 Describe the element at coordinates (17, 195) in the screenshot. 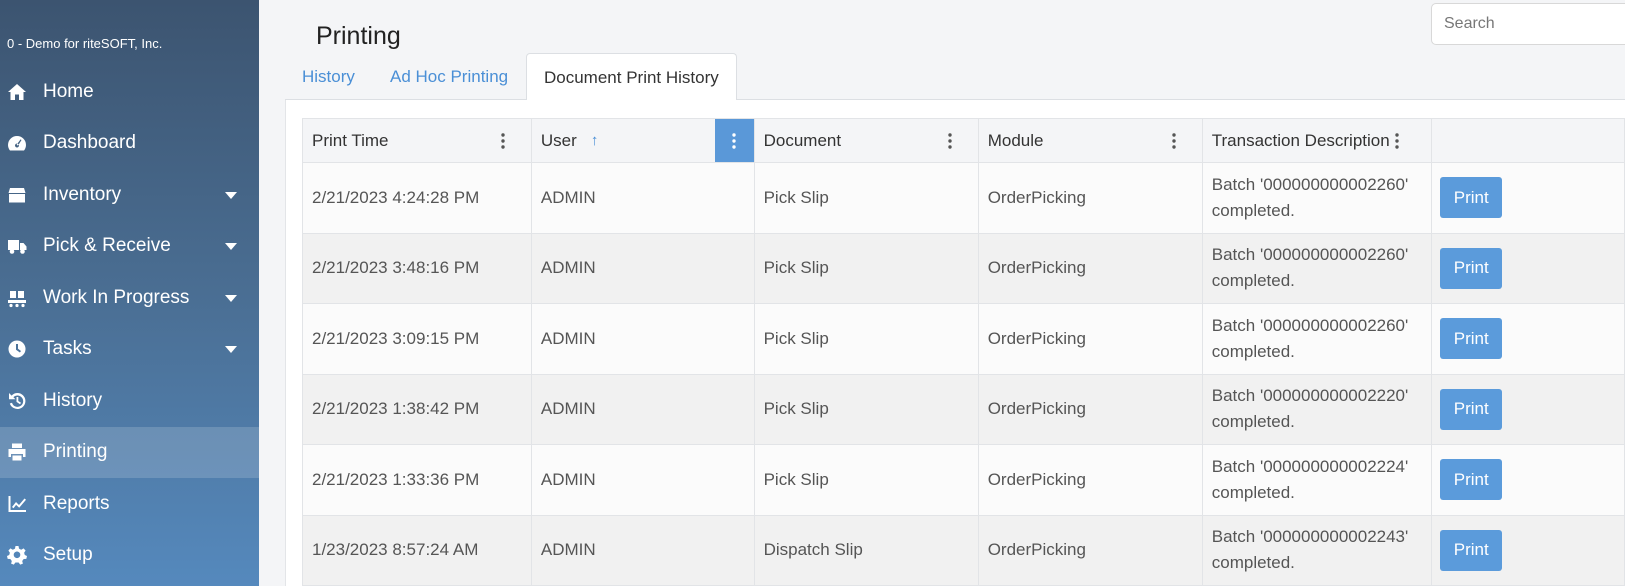

I see `box-icon` at that location.